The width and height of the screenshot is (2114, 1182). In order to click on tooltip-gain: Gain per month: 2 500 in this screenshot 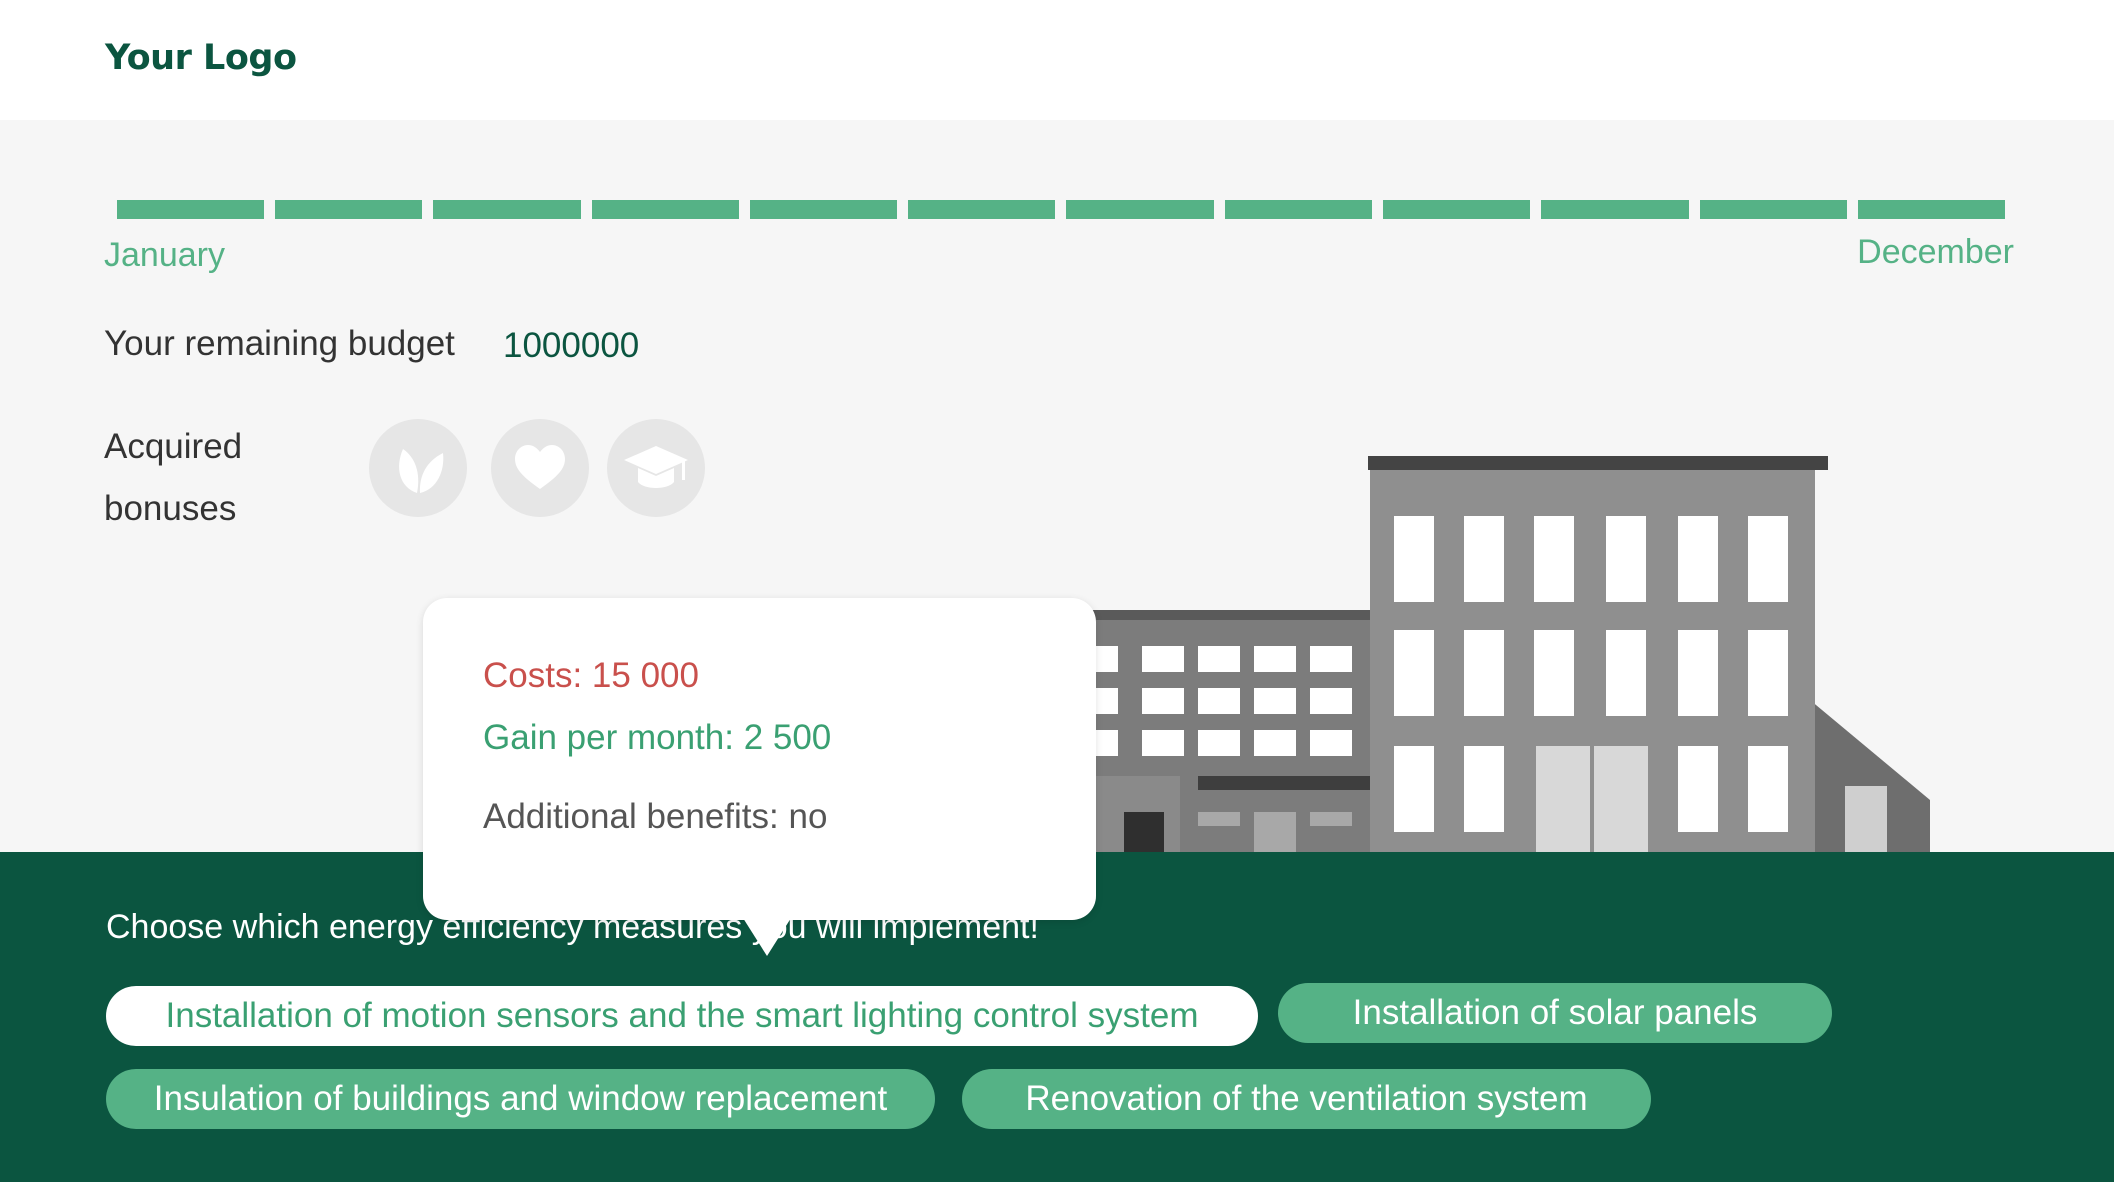, I will do `click(657, 737)`.